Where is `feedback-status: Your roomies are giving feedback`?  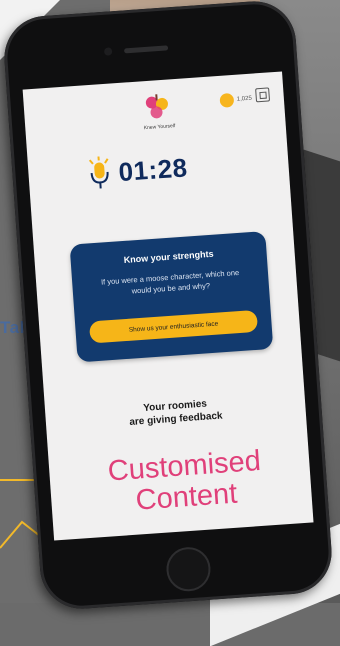
feedback-status: Your roomies are giving feedback is located at coordinates (175, 412).